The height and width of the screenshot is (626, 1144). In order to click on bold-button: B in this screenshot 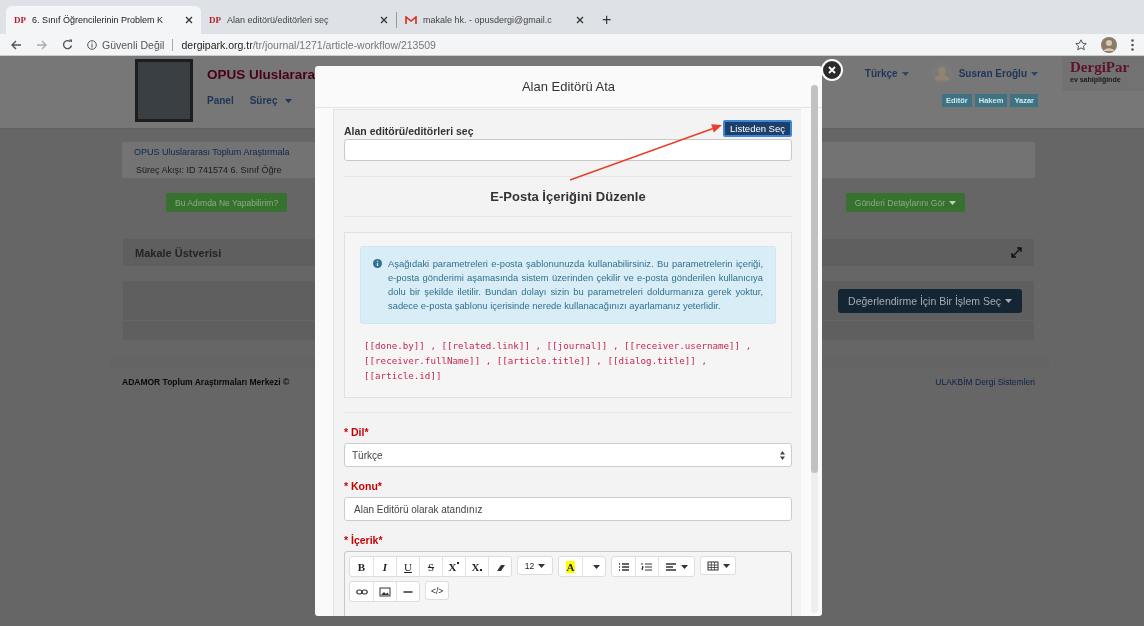, I will do `click(361, 566)`.